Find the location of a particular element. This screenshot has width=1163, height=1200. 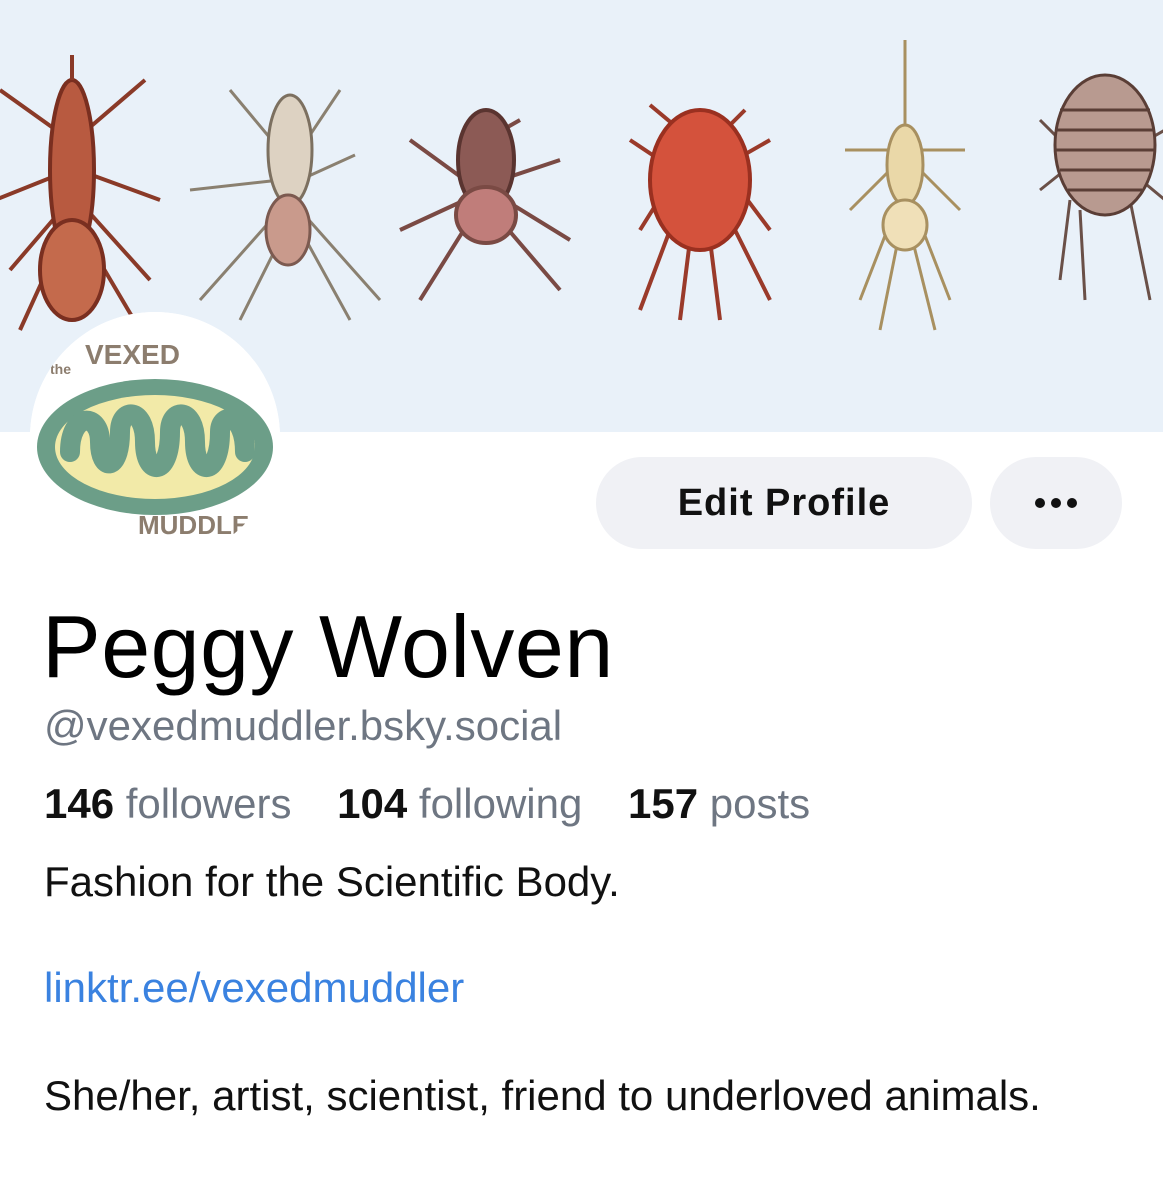

following-label: following is located at coordinates (500, 803).